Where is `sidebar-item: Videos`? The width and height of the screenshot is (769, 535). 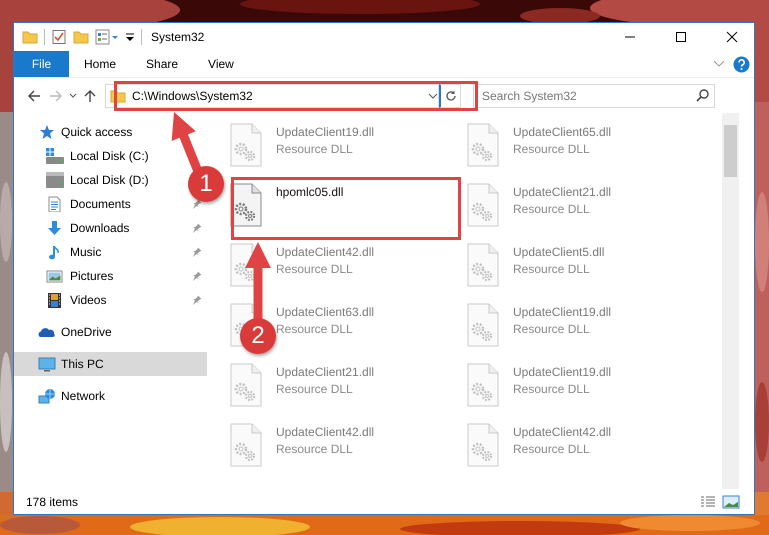
sidebar-item: Videos is located at coordinates (60, 300).